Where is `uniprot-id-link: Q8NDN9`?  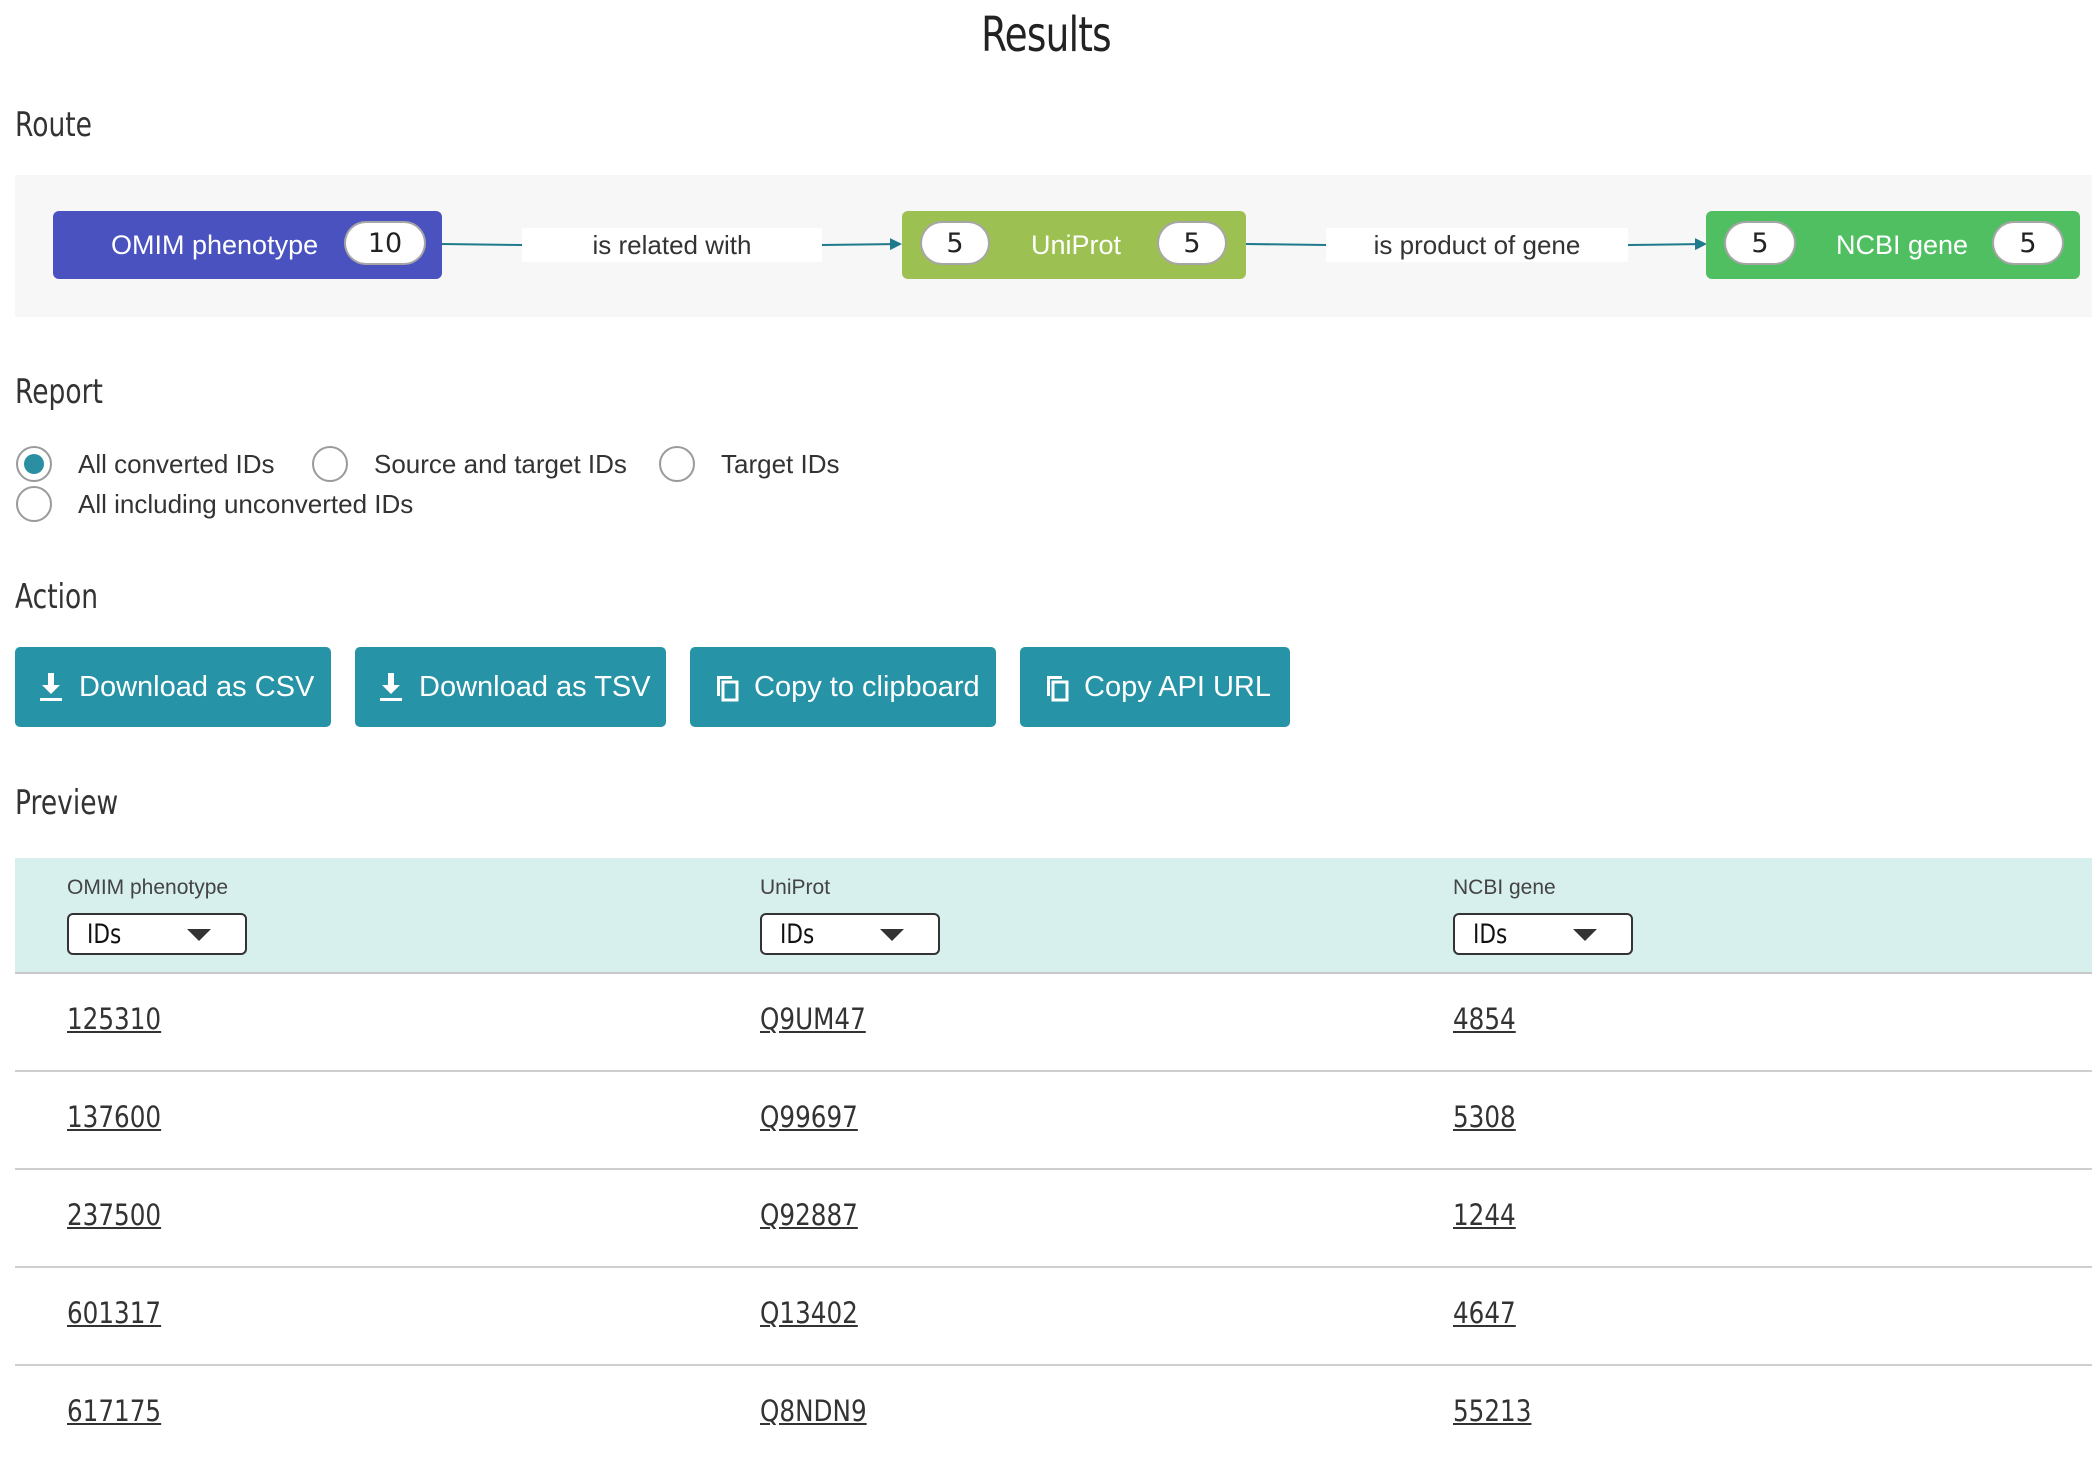
uniprot-id-link: Q8NDN9 is located at coordinates (813, 1411).